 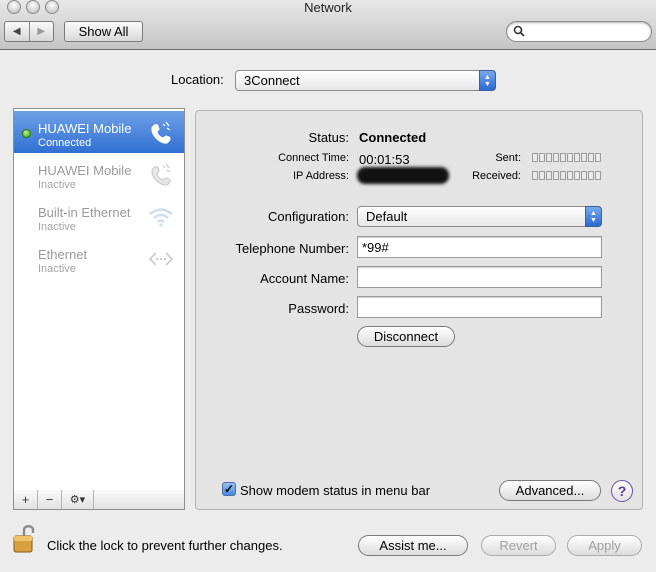 What do you see at coordinates (622, 491) in the screenshot?
I see `help-button: ?` at bounding box center [622, 491].